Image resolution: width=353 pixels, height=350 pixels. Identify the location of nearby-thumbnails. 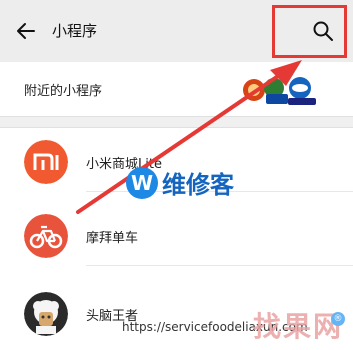
(280, 91).